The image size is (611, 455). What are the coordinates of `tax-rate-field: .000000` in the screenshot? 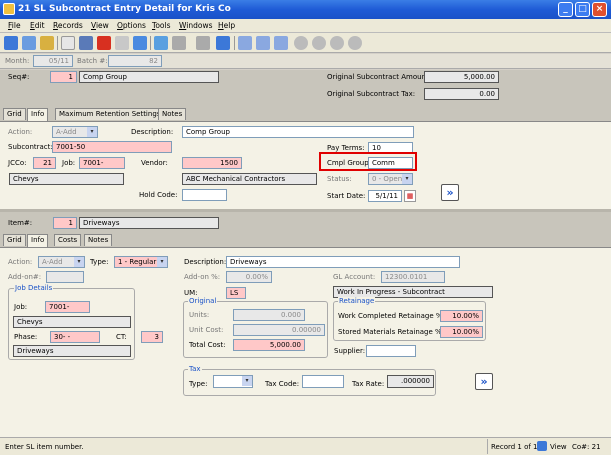 It's located at (410, 381).